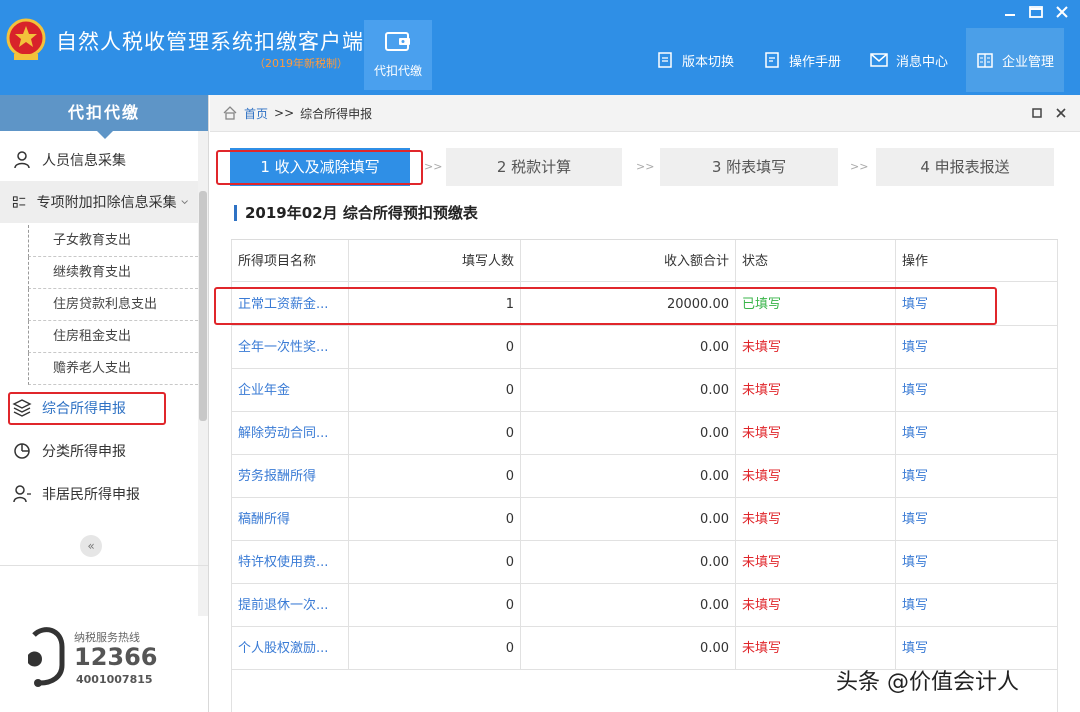 Image resolution: width=1080 pixels, height=712 pixels. What do you see at coordinates (398, 55) in the screenshot?
I see `module-tab-withholding: 代扣代缴` at bounding box center [398, 55].